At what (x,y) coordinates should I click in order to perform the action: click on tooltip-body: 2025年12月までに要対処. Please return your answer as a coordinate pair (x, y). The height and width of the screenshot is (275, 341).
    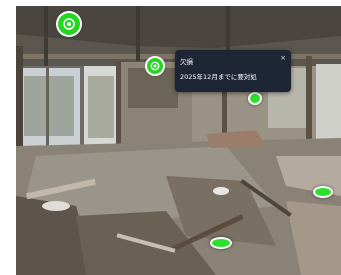
    Looking at the image, I should click on (218, 77).